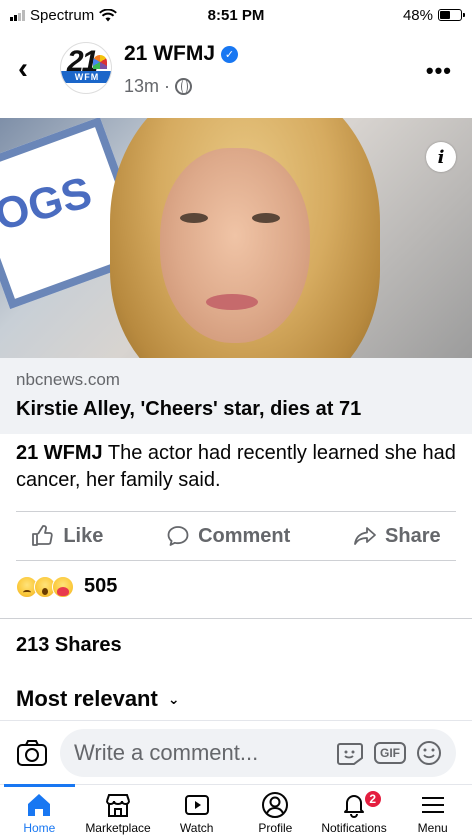 Image resolution: width=472 pixels, height=840 pixels. I want to click on tab-label: Marketplace, so click(118, 828).